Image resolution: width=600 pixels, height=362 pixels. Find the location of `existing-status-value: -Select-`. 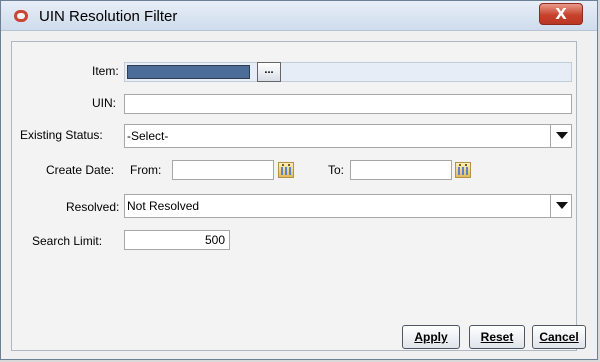

existing-status-value: -Select- is located at coordinates (148, 136).